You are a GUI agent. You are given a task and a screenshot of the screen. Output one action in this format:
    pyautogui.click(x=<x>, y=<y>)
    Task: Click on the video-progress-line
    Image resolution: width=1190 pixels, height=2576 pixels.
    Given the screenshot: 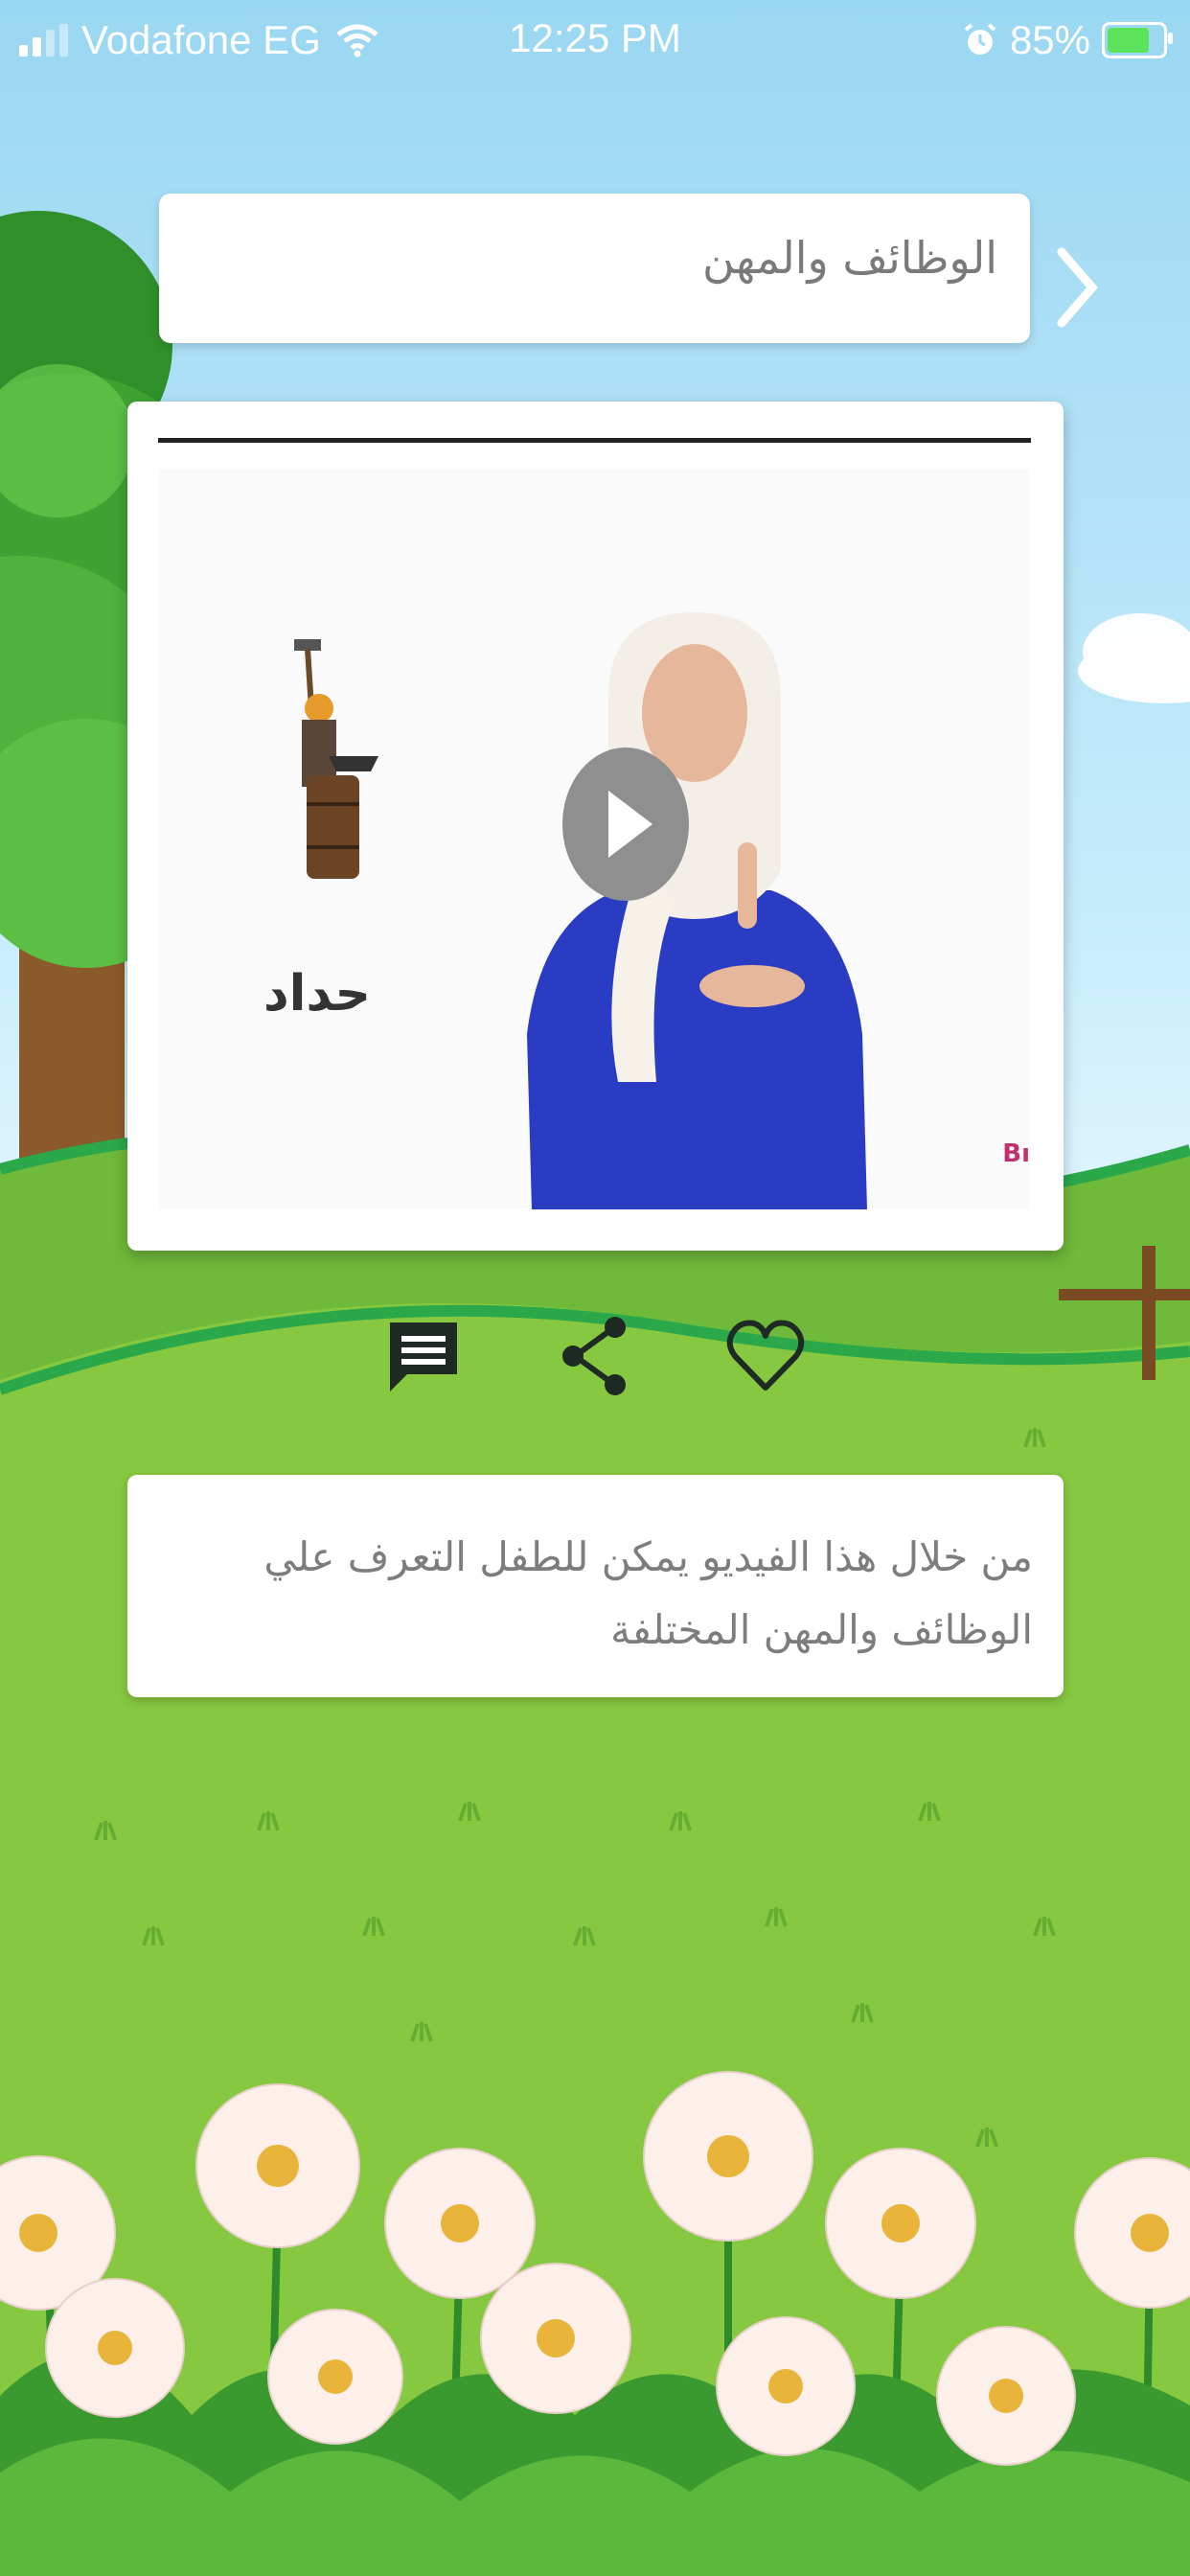 What is the action you would take?
    pyautogui.click(x=594, y=440)
    